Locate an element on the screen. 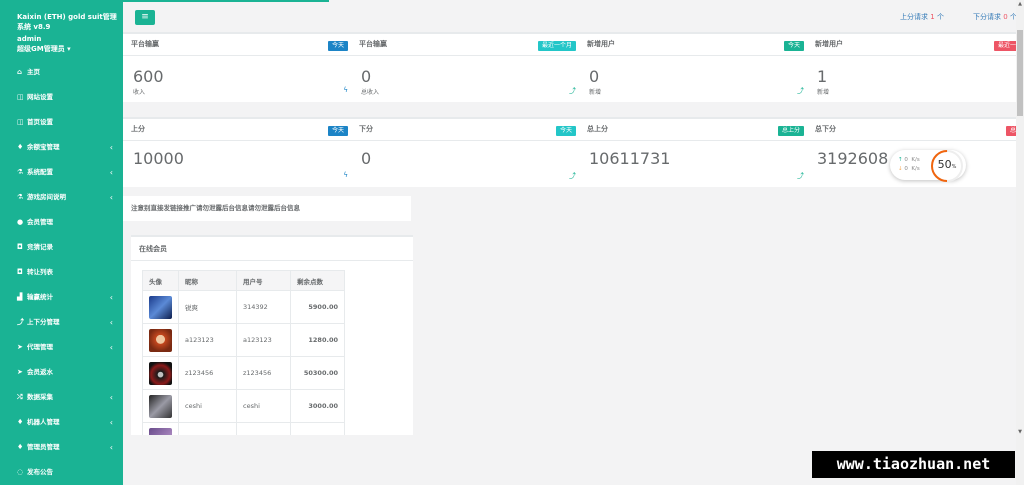 The image size is (1024, 485). sidebar-item: ⤴ 上下分管理 ‹ is located at coordinates (61, 322).